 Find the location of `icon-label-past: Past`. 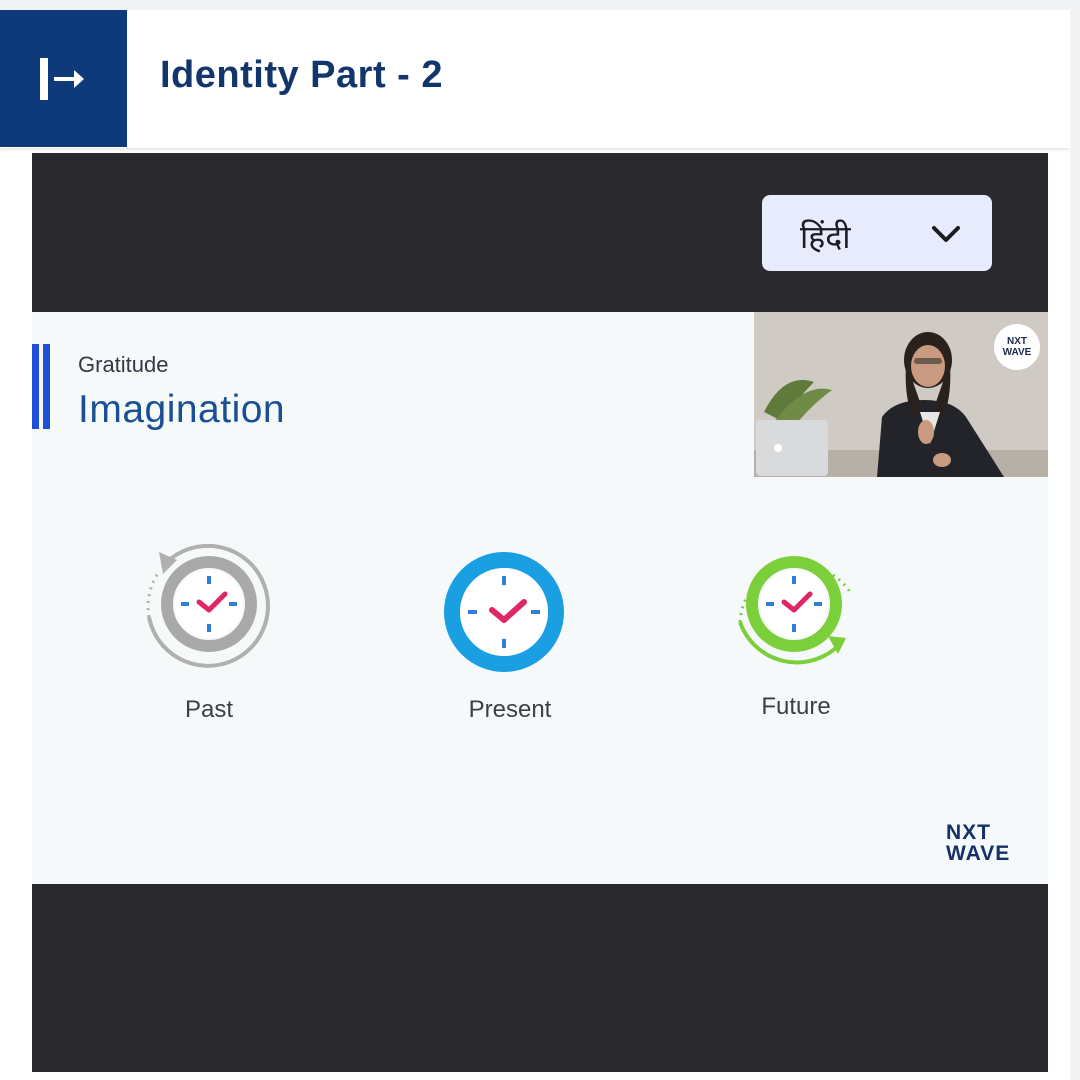

icon-label-past: Past is located at coordinates (209, 709).